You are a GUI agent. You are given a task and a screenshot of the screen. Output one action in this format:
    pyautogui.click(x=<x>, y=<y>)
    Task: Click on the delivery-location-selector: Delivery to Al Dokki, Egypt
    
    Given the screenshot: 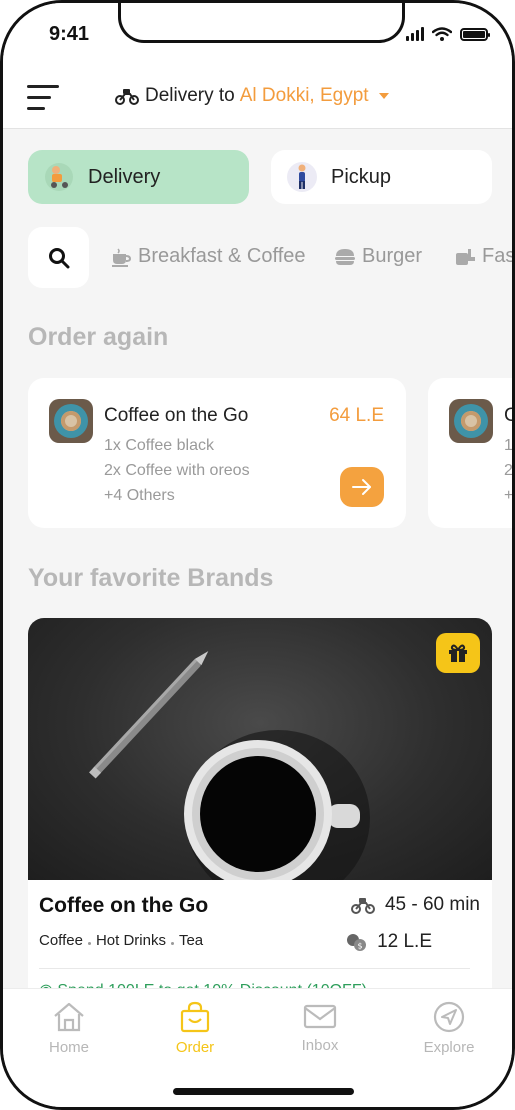 What is the action you would take?
    pyautogui.click(x=252, y=96)
    